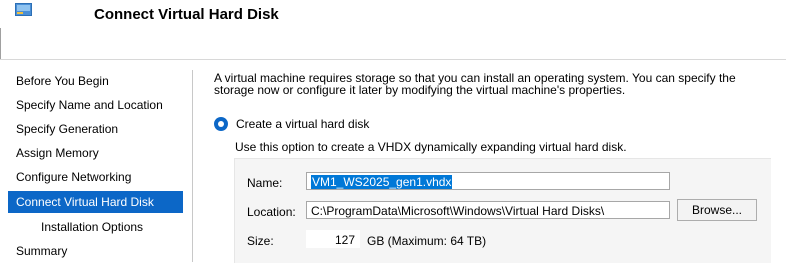  I want to click on header-left-border, so click(0, 44).